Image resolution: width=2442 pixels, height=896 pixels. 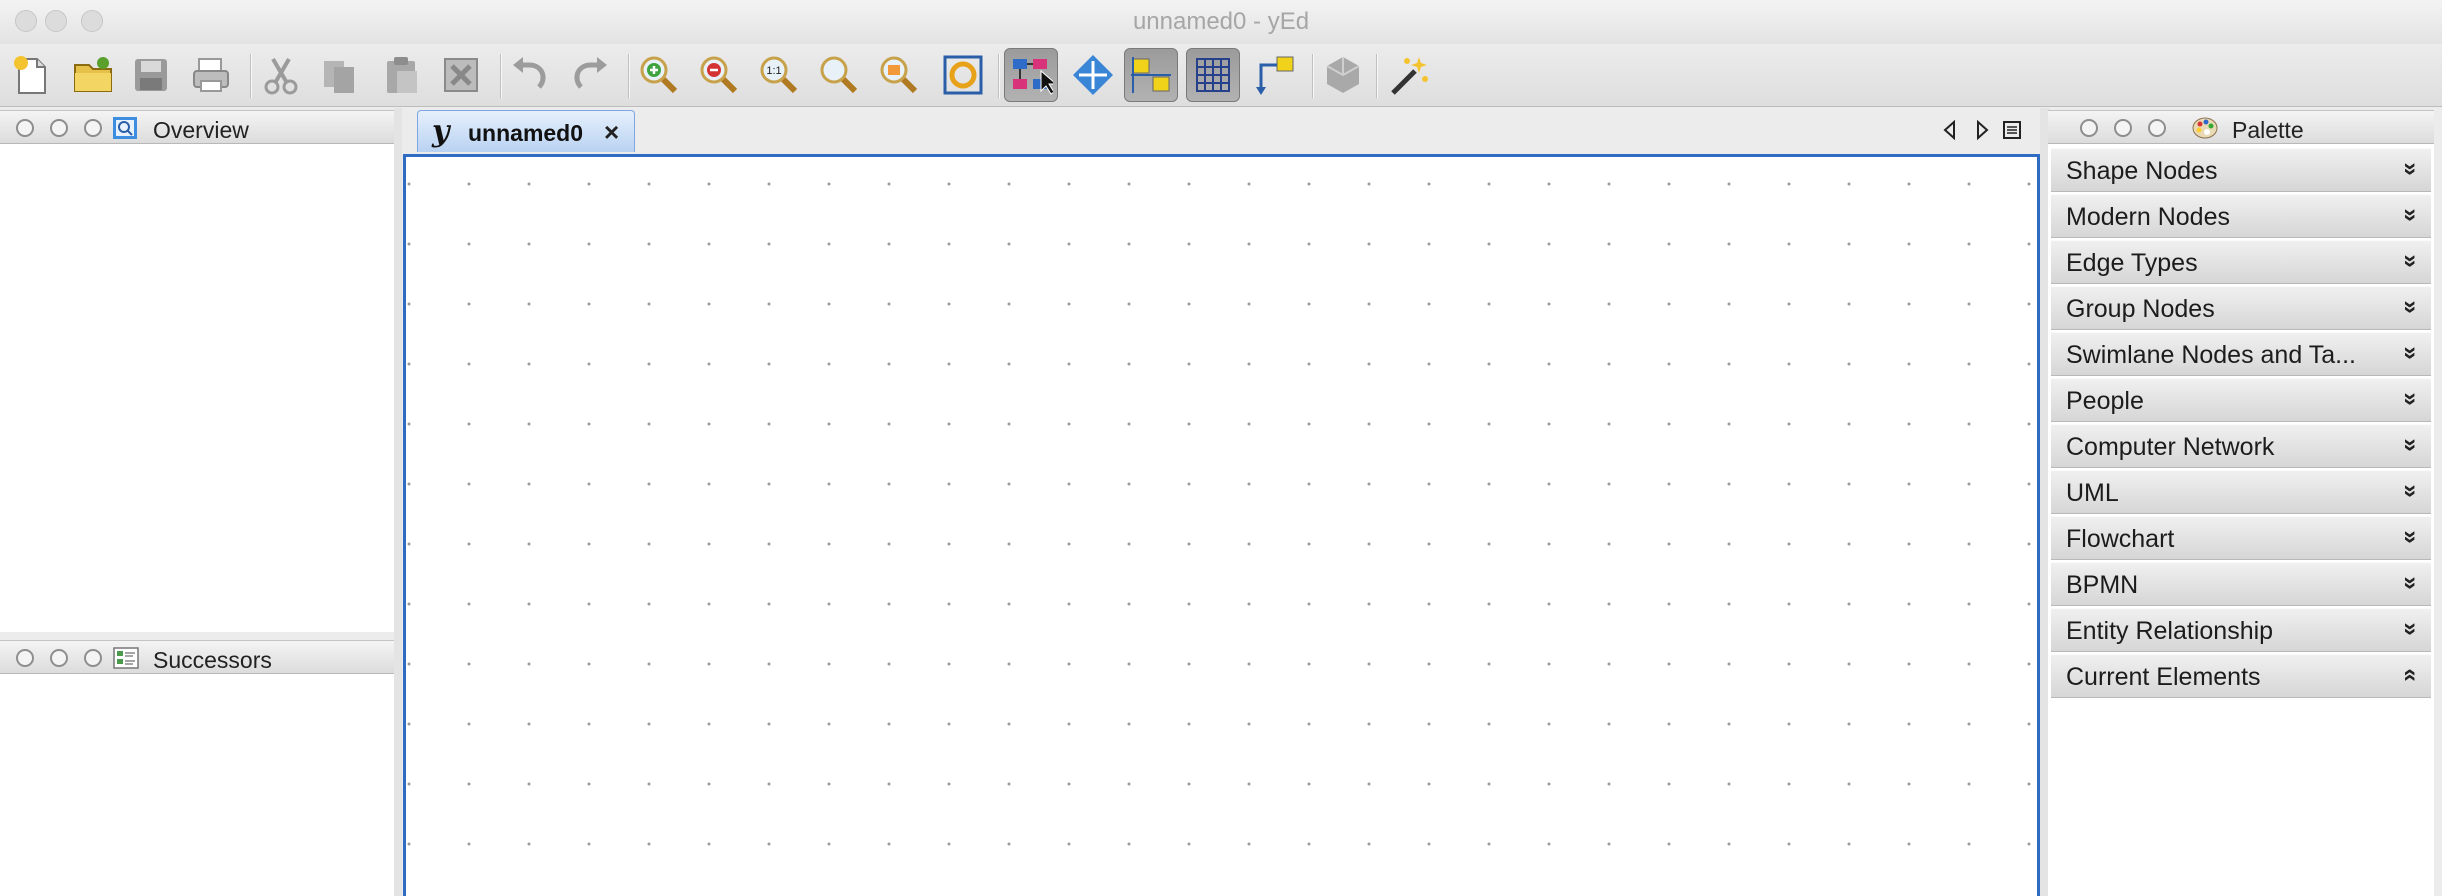 What do you see at coordinates (2102, 585) in the screenshot?
I see `palette-section-label: BPMN` at bounding box center [2102, 585].